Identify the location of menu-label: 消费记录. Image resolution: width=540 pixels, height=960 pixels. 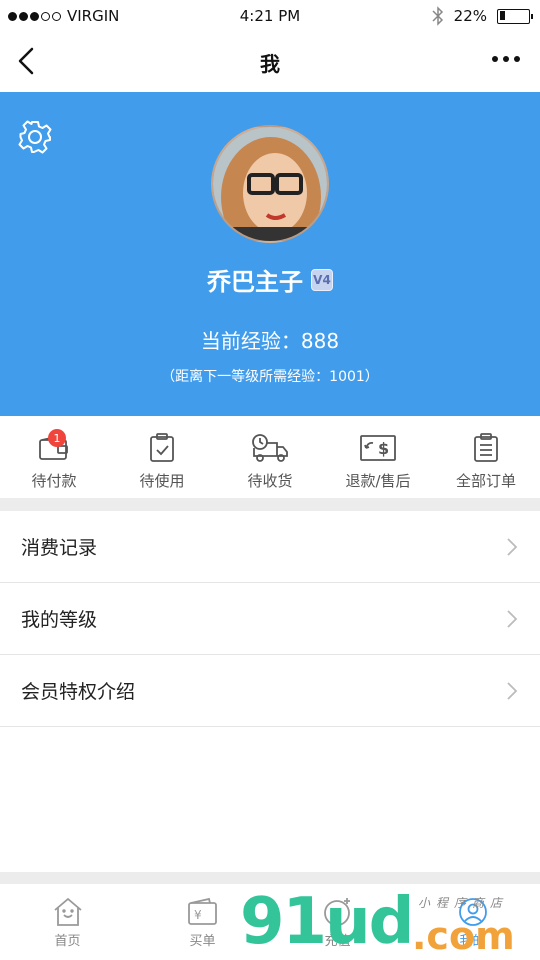
(59, 548).